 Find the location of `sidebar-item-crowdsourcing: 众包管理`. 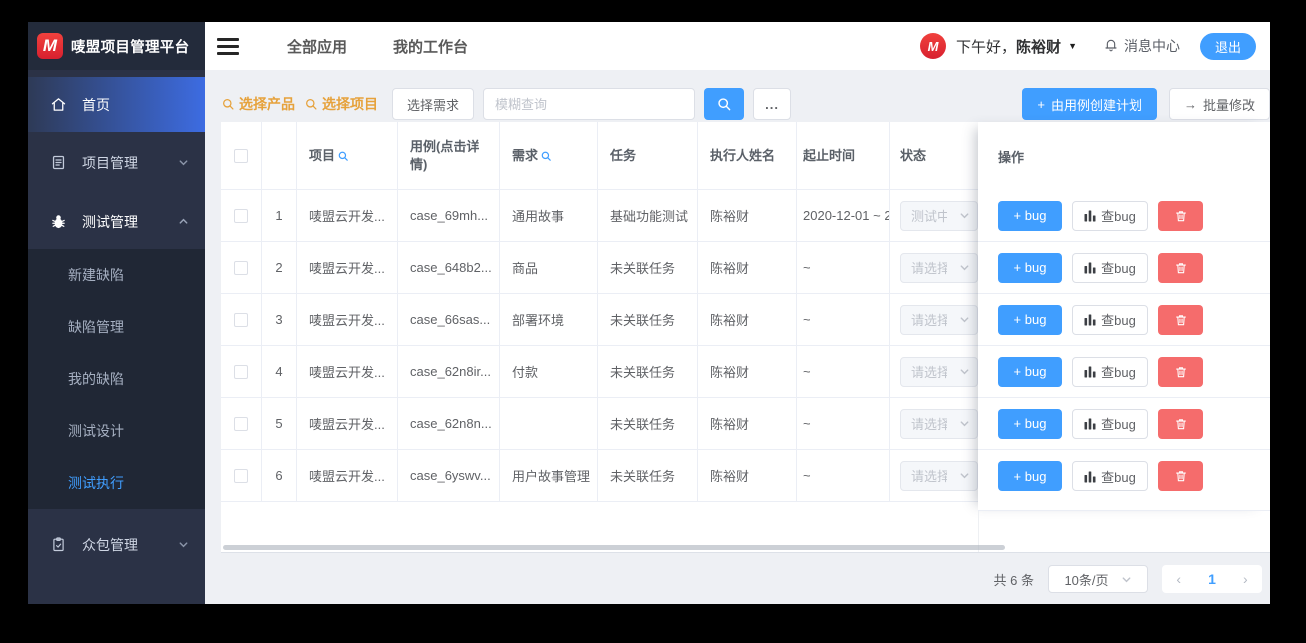

sidebar-item-crowdsourcing: 众包管理 is located at coordinates (116, 544).